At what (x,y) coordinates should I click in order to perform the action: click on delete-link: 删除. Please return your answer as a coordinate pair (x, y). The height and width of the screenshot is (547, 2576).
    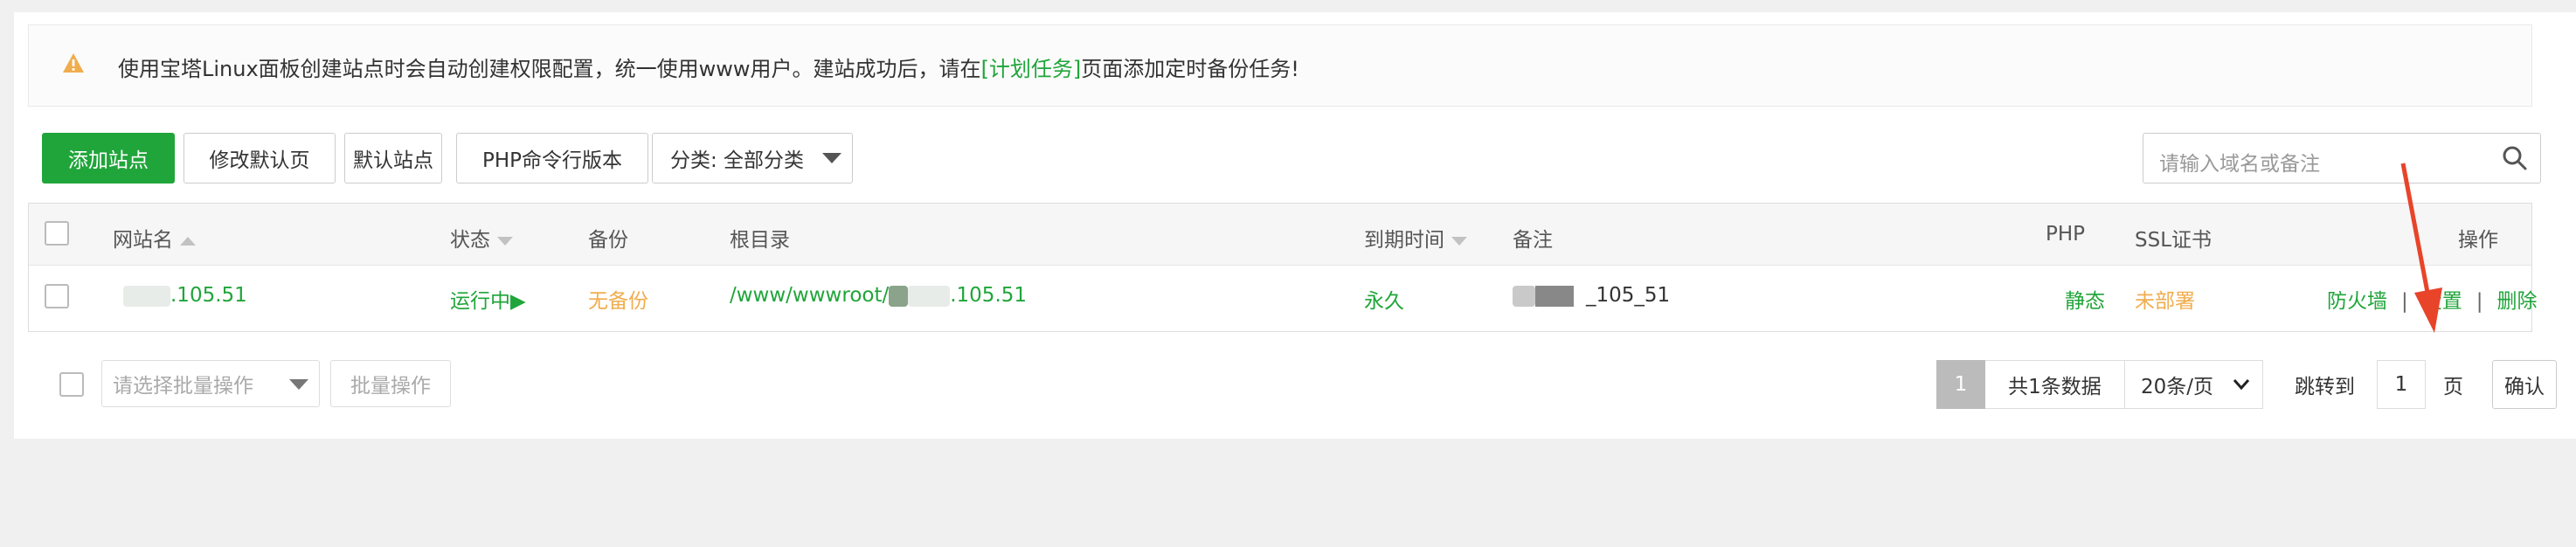
    Looking at the image, I should click on (2517, 301).